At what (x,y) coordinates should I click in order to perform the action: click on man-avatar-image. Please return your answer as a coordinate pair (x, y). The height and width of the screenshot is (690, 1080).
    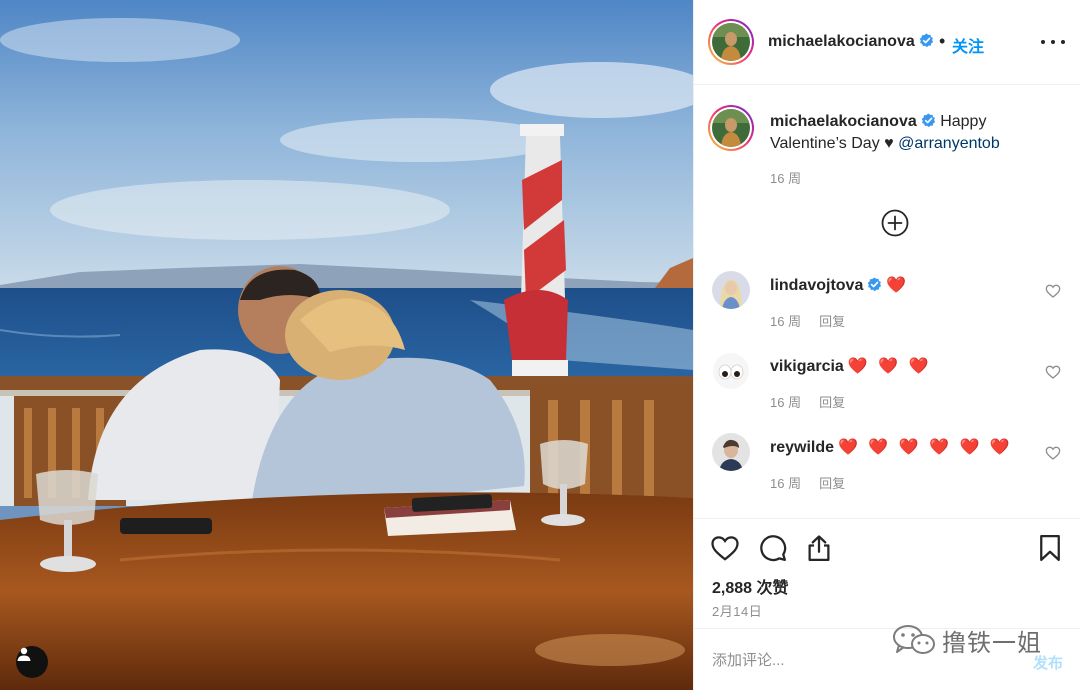
    Looking at the image, I should click on (731, 452).